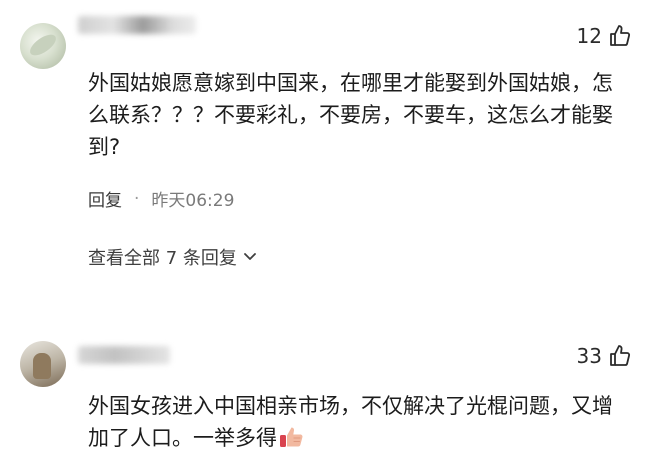  I want to click on timestamp: 昨天06:29, so click(193, 201).